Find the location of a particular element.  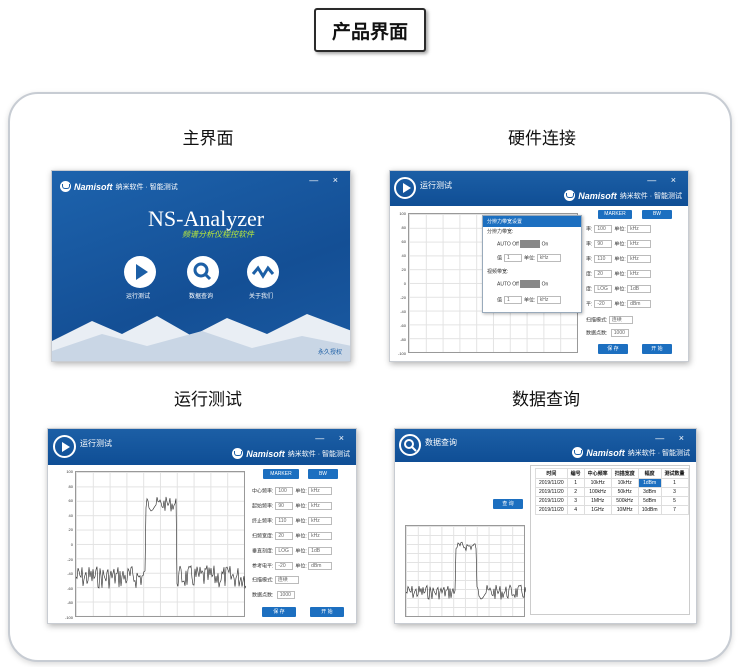

rbw-label: 分辨力带宽: is located at coordinates (500, 232).